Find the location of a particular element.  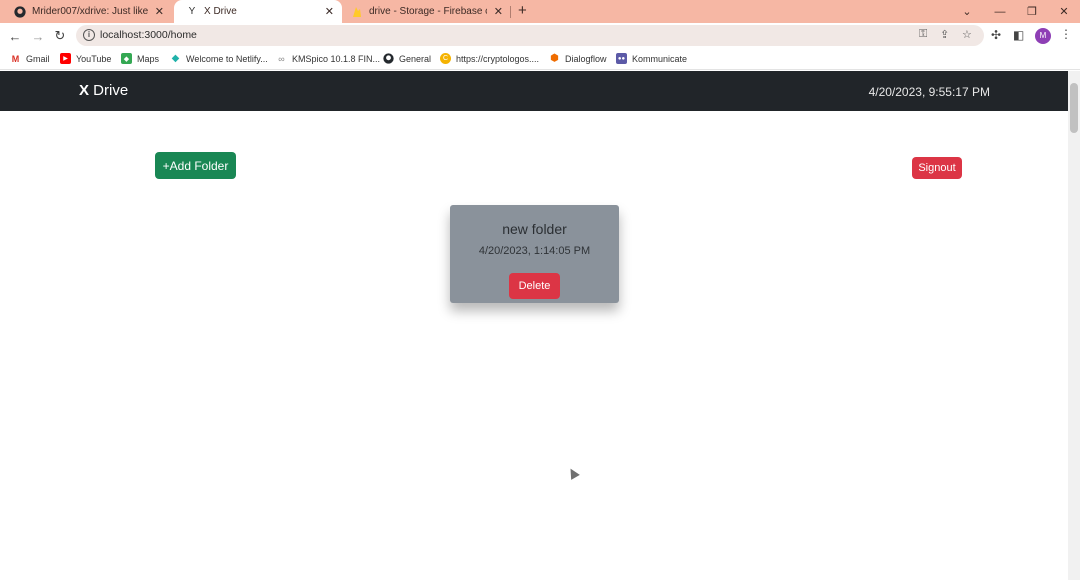

share-icon: ⇪ is located at coordinates (944, 34).